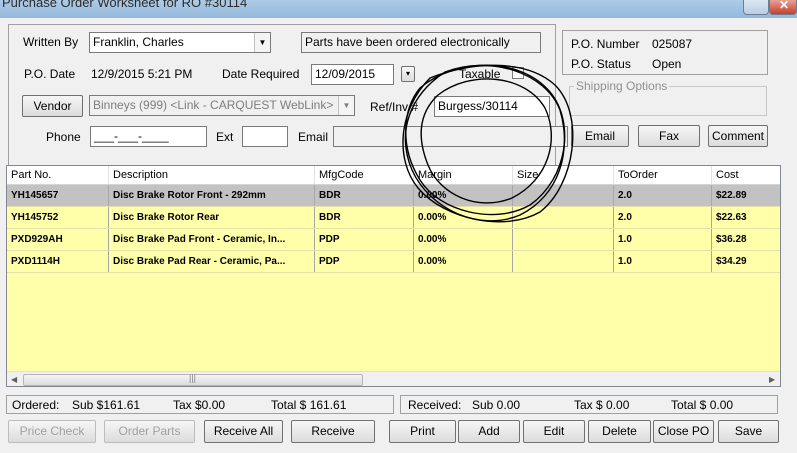 The image size is (797, 453). Describe the element at coordinates (450, 136) in the screenshot. I see `email-input` at that location.